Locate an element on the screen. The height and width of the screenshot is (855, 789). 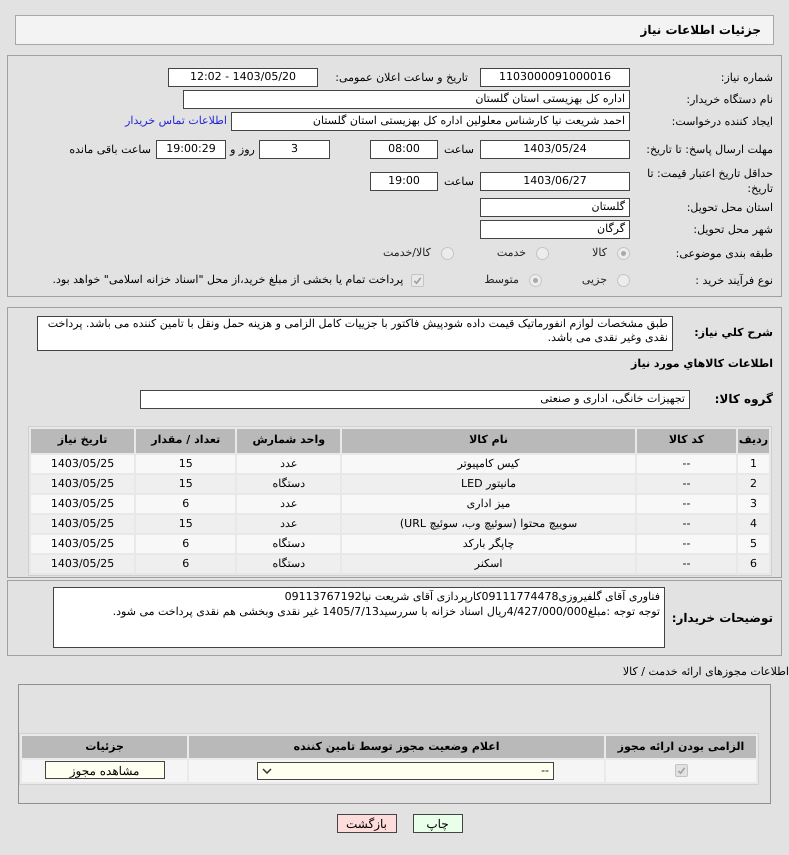
requester-field: احمد شریعت نیا کارشناس معلولین اداره کل بهزیستی استان گلستان is located at coordinates (430, 121).